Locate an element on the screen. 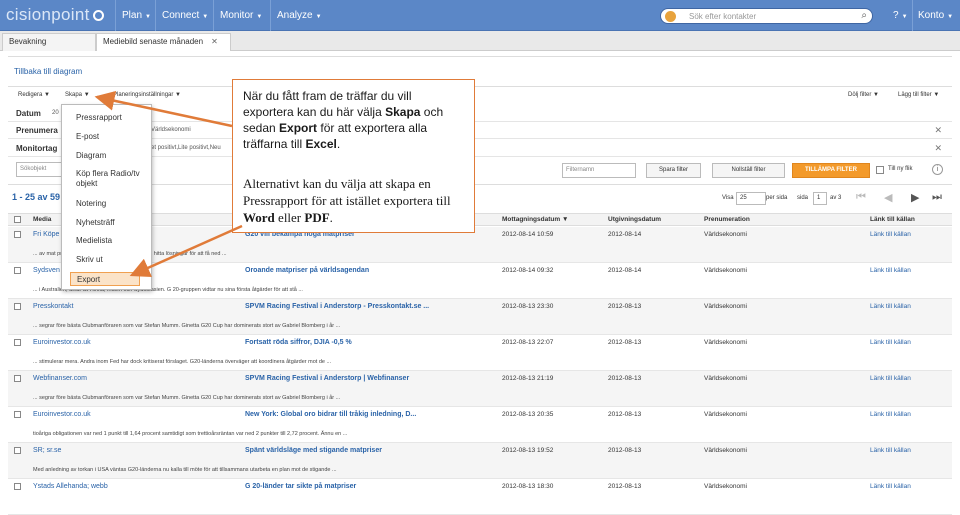 This screenshot has height=515, width=960. callout-arrows is located at coordinates (168, 184).